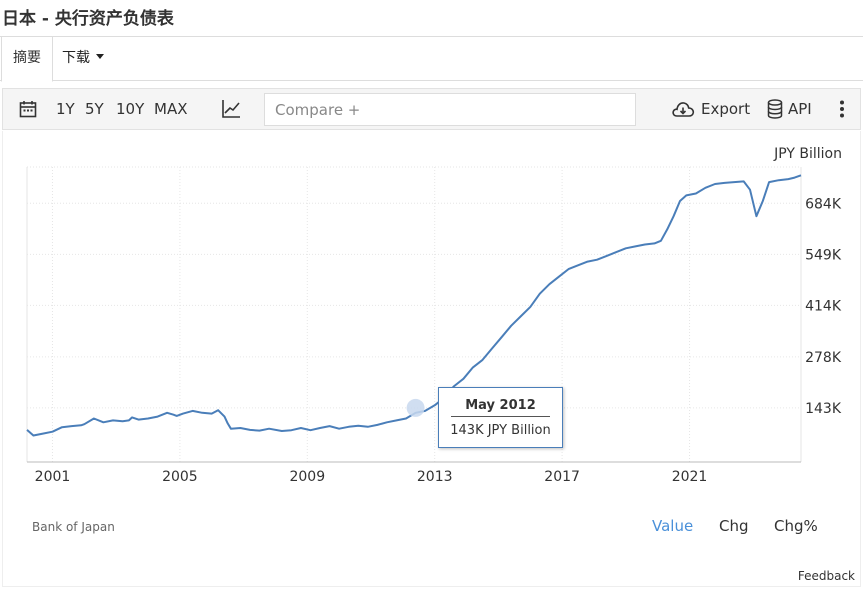 This screenshot has width=863, height=589. Describe the element at coordinates (88, 19) in the screenshot. I see `page-title: 日本 - 央行资产负债表` at that location.